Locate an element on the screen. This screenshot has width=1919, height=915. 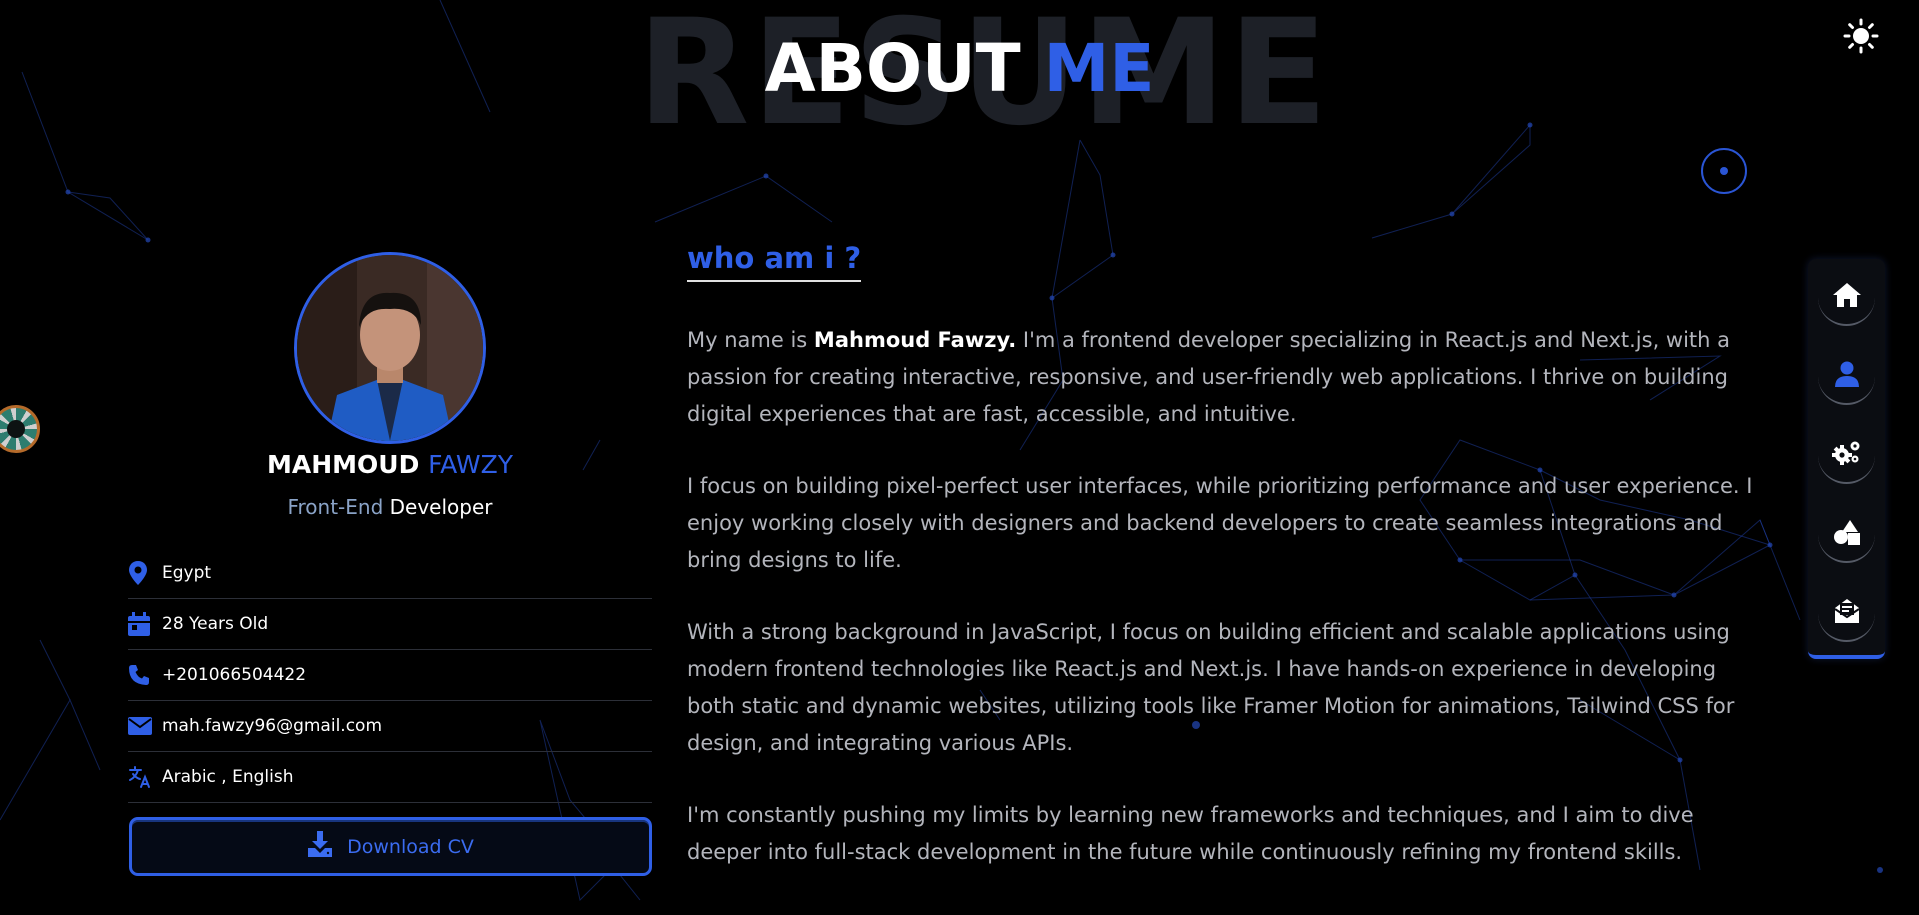
profile-name: MAHMOUD FAWZY is located at coordinates (390, 465).